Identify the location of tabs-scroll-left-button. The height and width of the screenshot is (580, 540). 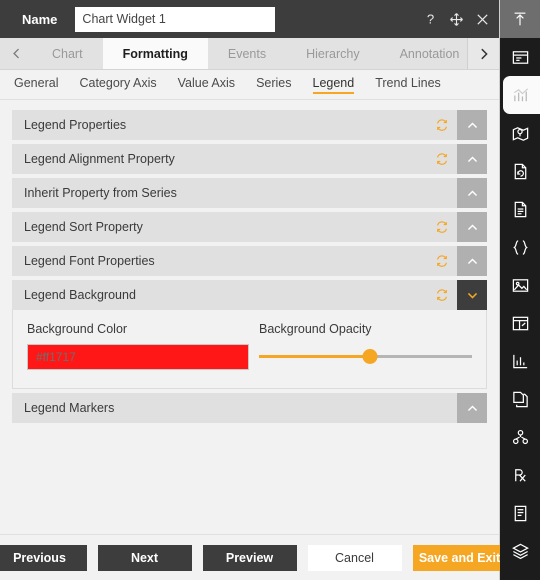
(16, 53).